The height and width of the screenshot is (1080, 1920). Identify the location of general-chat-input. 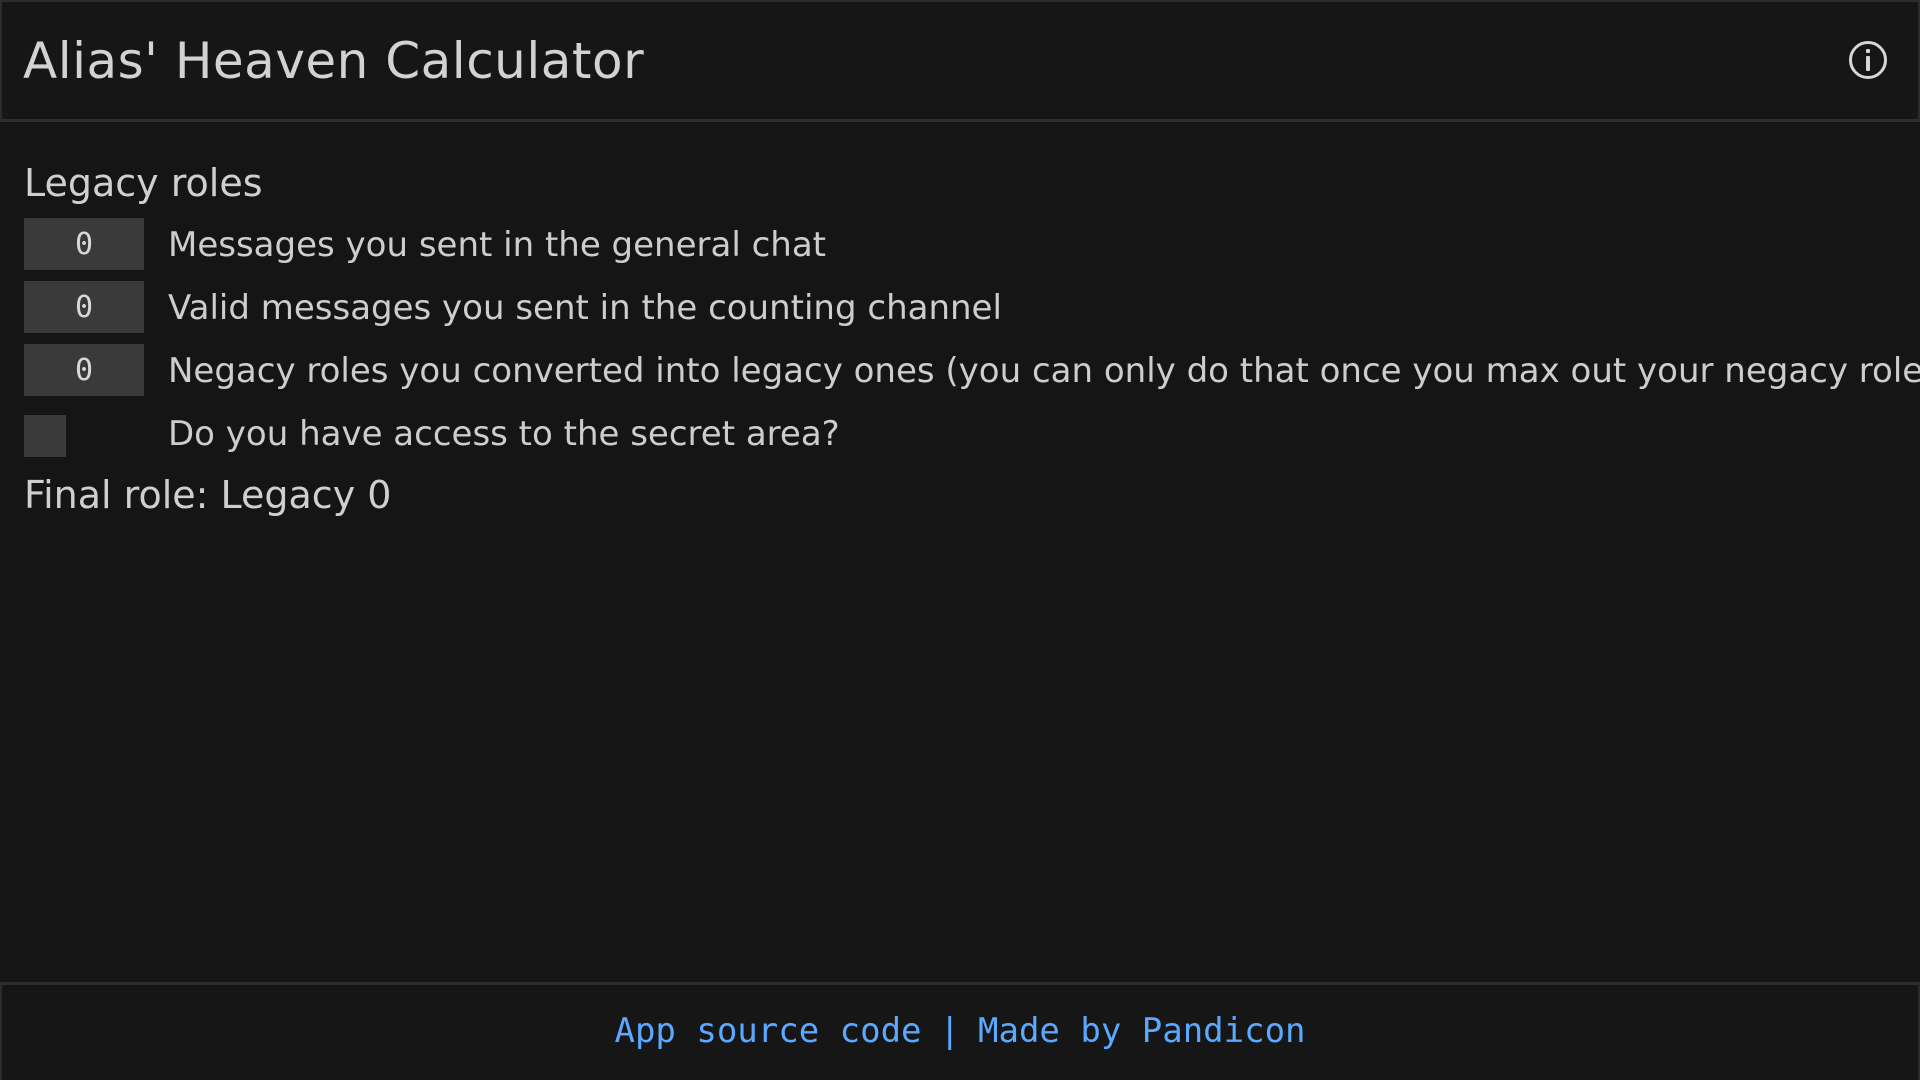
(84, 244).